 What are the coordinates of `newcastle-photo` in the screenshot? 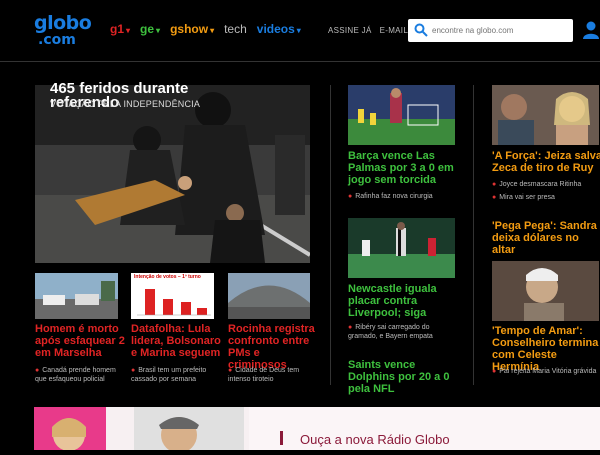 It's located at (401, 248).